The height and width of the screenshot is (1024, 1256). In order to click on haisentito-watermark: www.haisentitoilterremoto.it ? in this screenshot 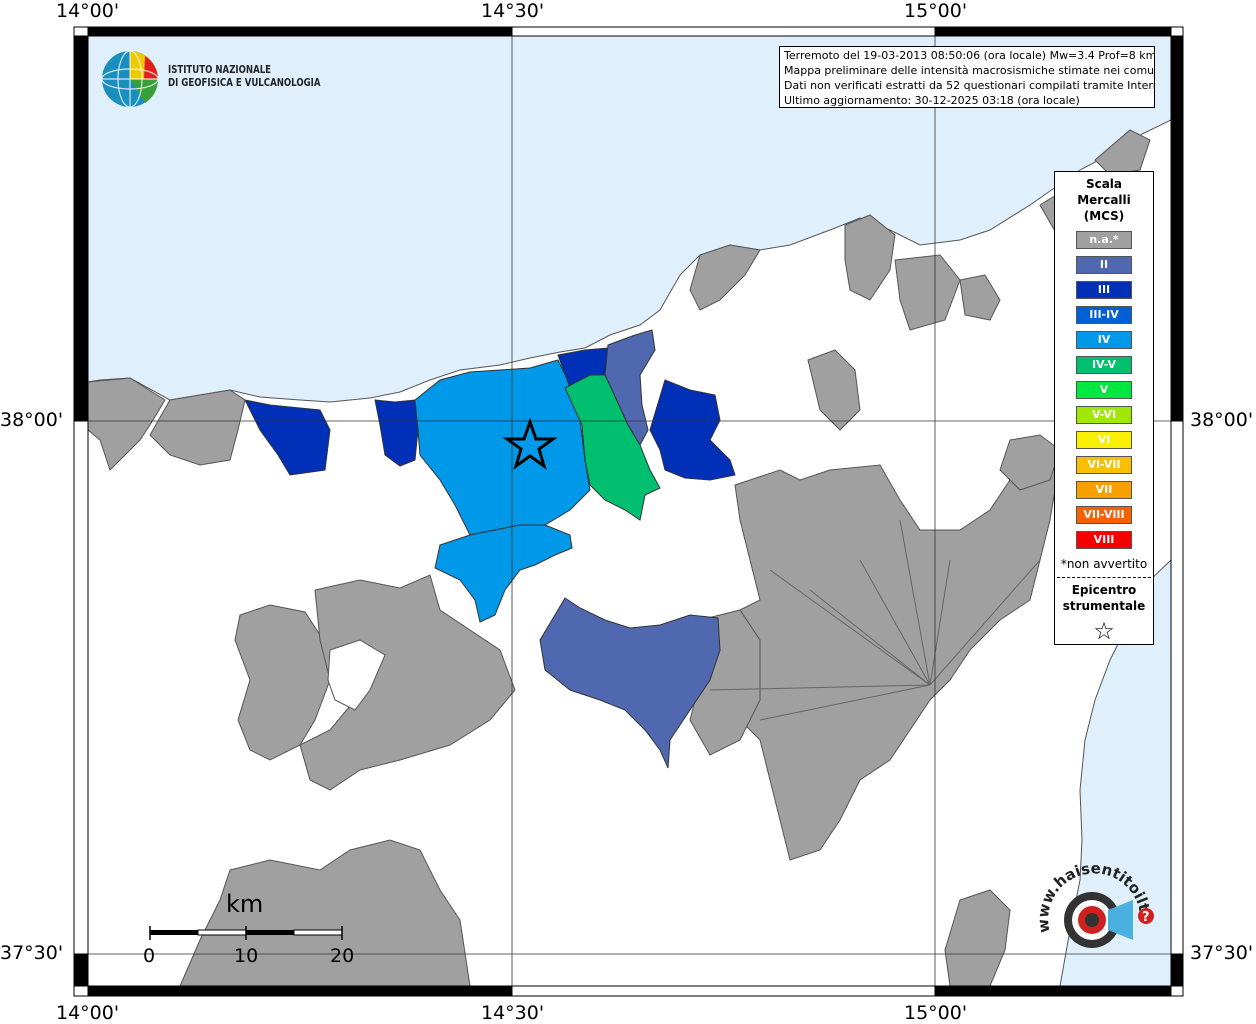, I will do `click(1089, 915)`.